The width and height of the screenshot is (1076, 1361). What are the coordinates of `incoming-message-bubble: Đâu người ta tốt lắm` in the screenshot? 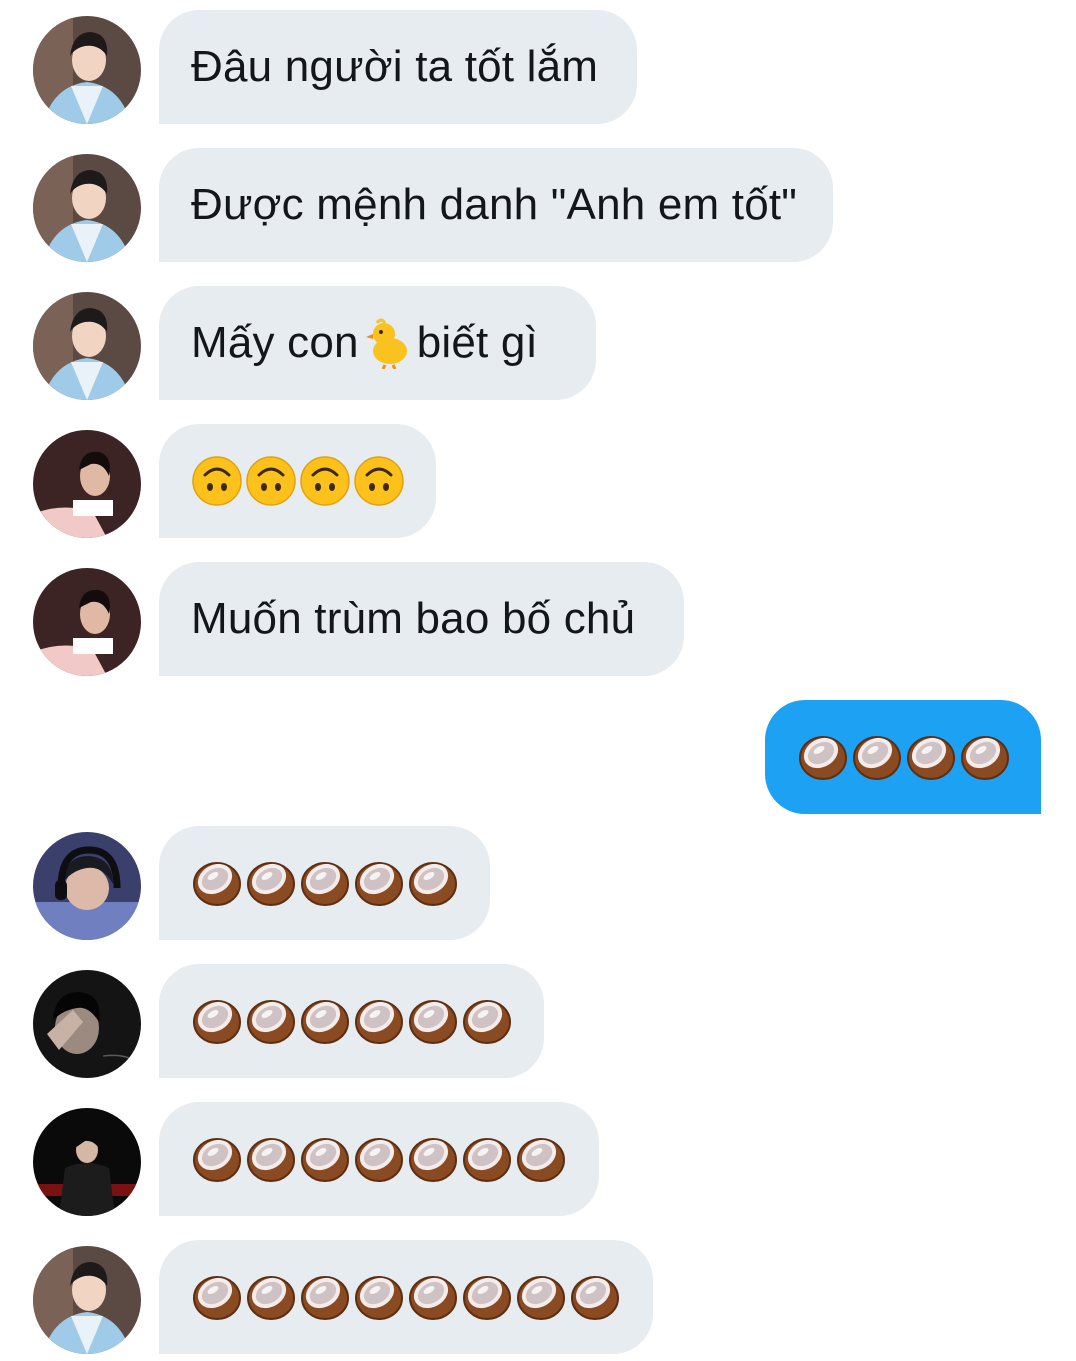 It's located at (398, 67).